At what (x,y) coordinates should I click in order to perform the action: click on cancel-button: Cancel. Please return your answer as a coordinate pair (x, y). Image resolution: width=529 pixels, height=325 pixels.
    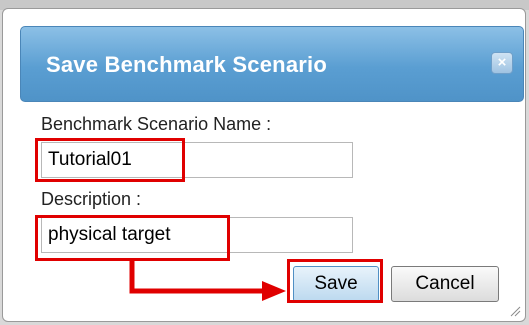
    Looking at the image, I should click on (445, 284).